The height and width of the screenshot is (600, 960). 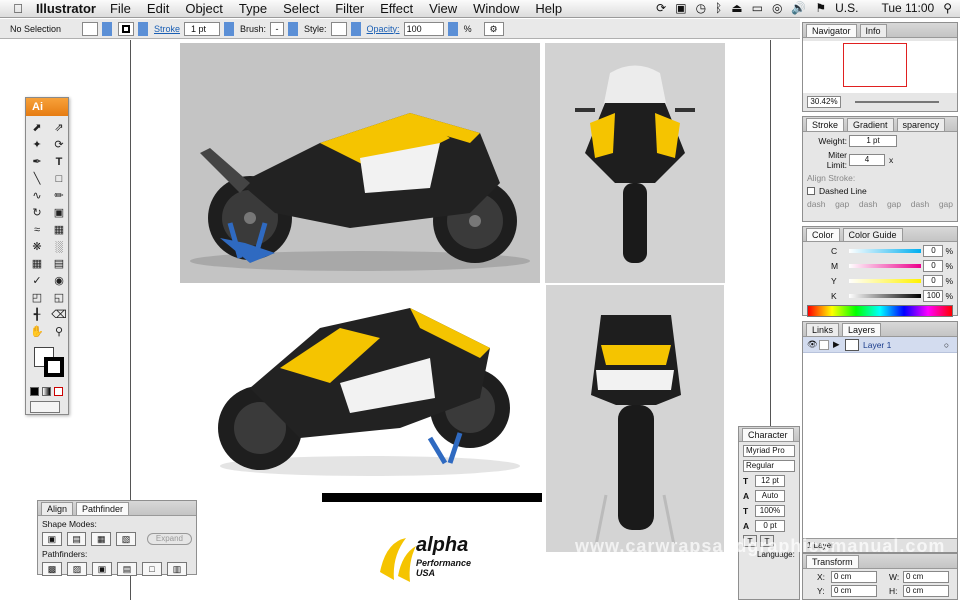 I want to click on channel-y-slider, so click(x=885, y=281).